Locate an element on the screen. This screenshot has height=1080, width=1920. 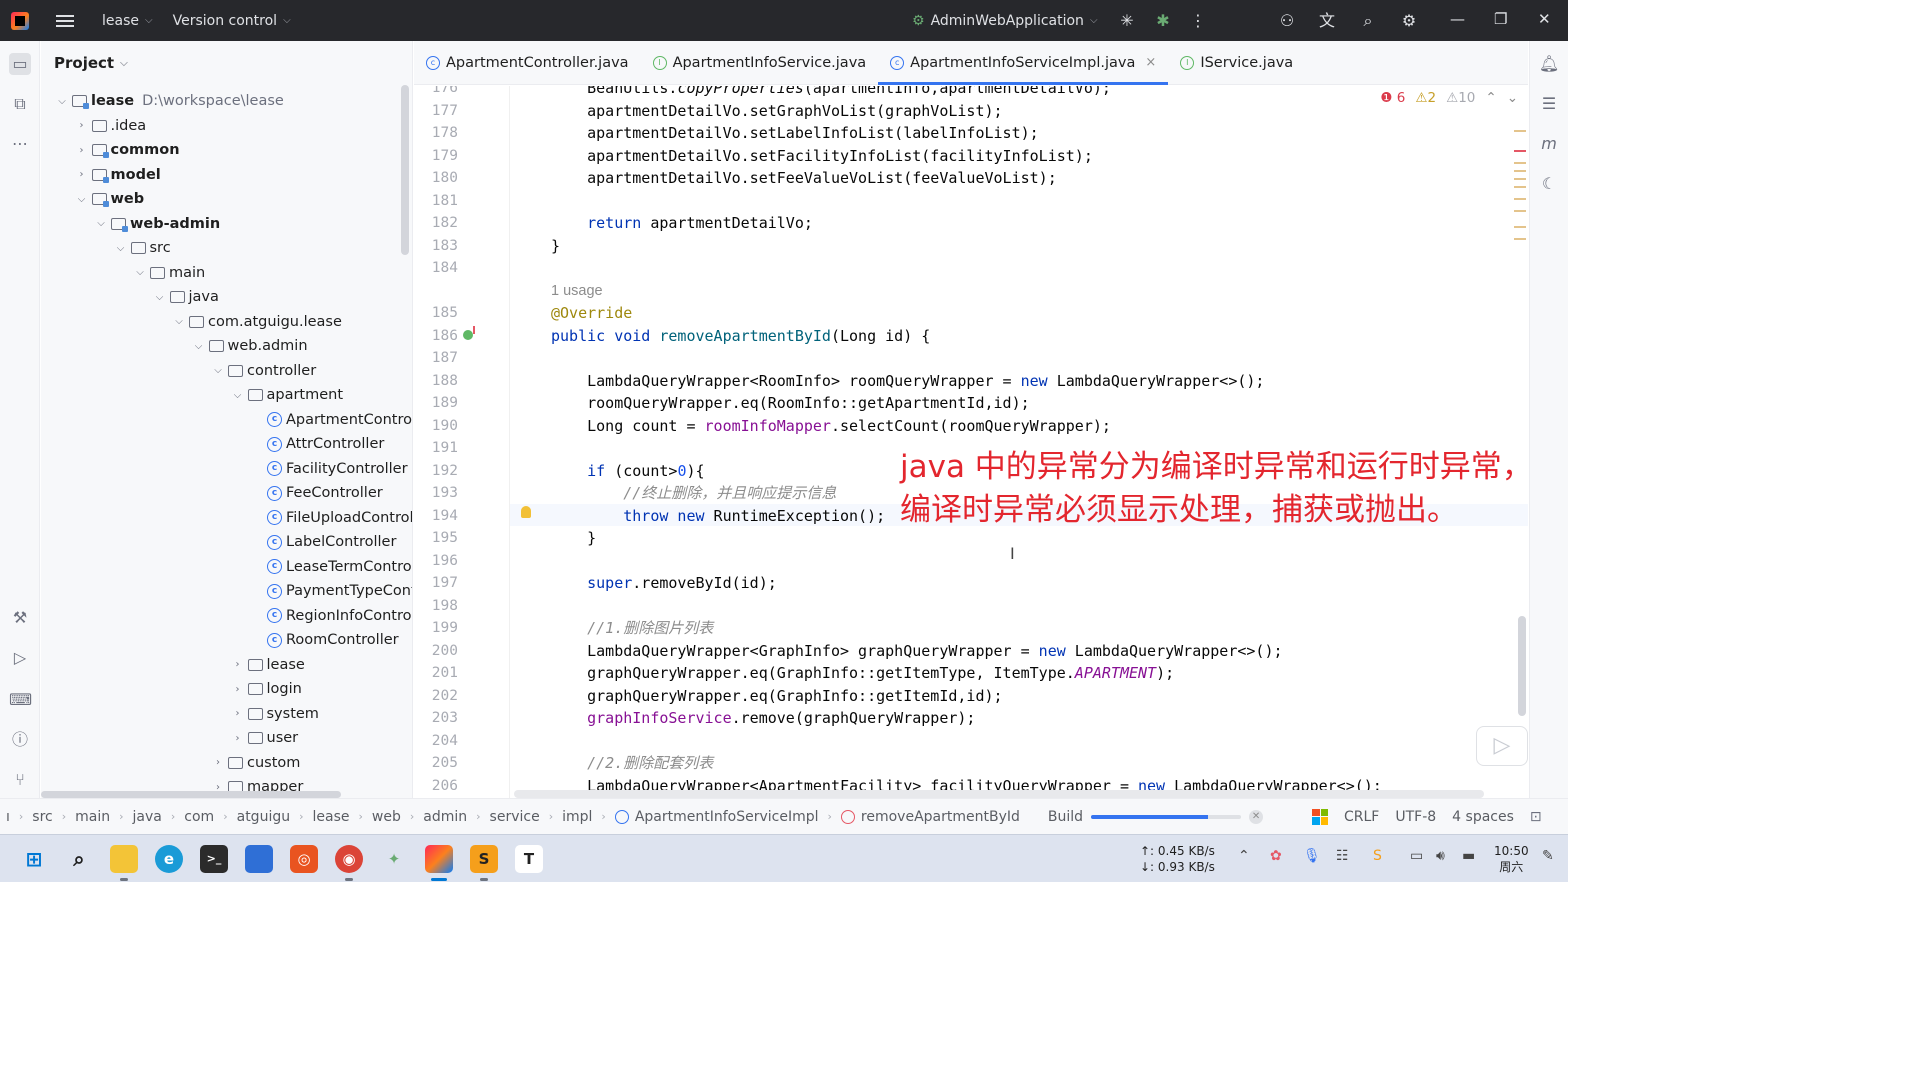
tray-network-icon: ☷ is located at coordinates (1342, 856).